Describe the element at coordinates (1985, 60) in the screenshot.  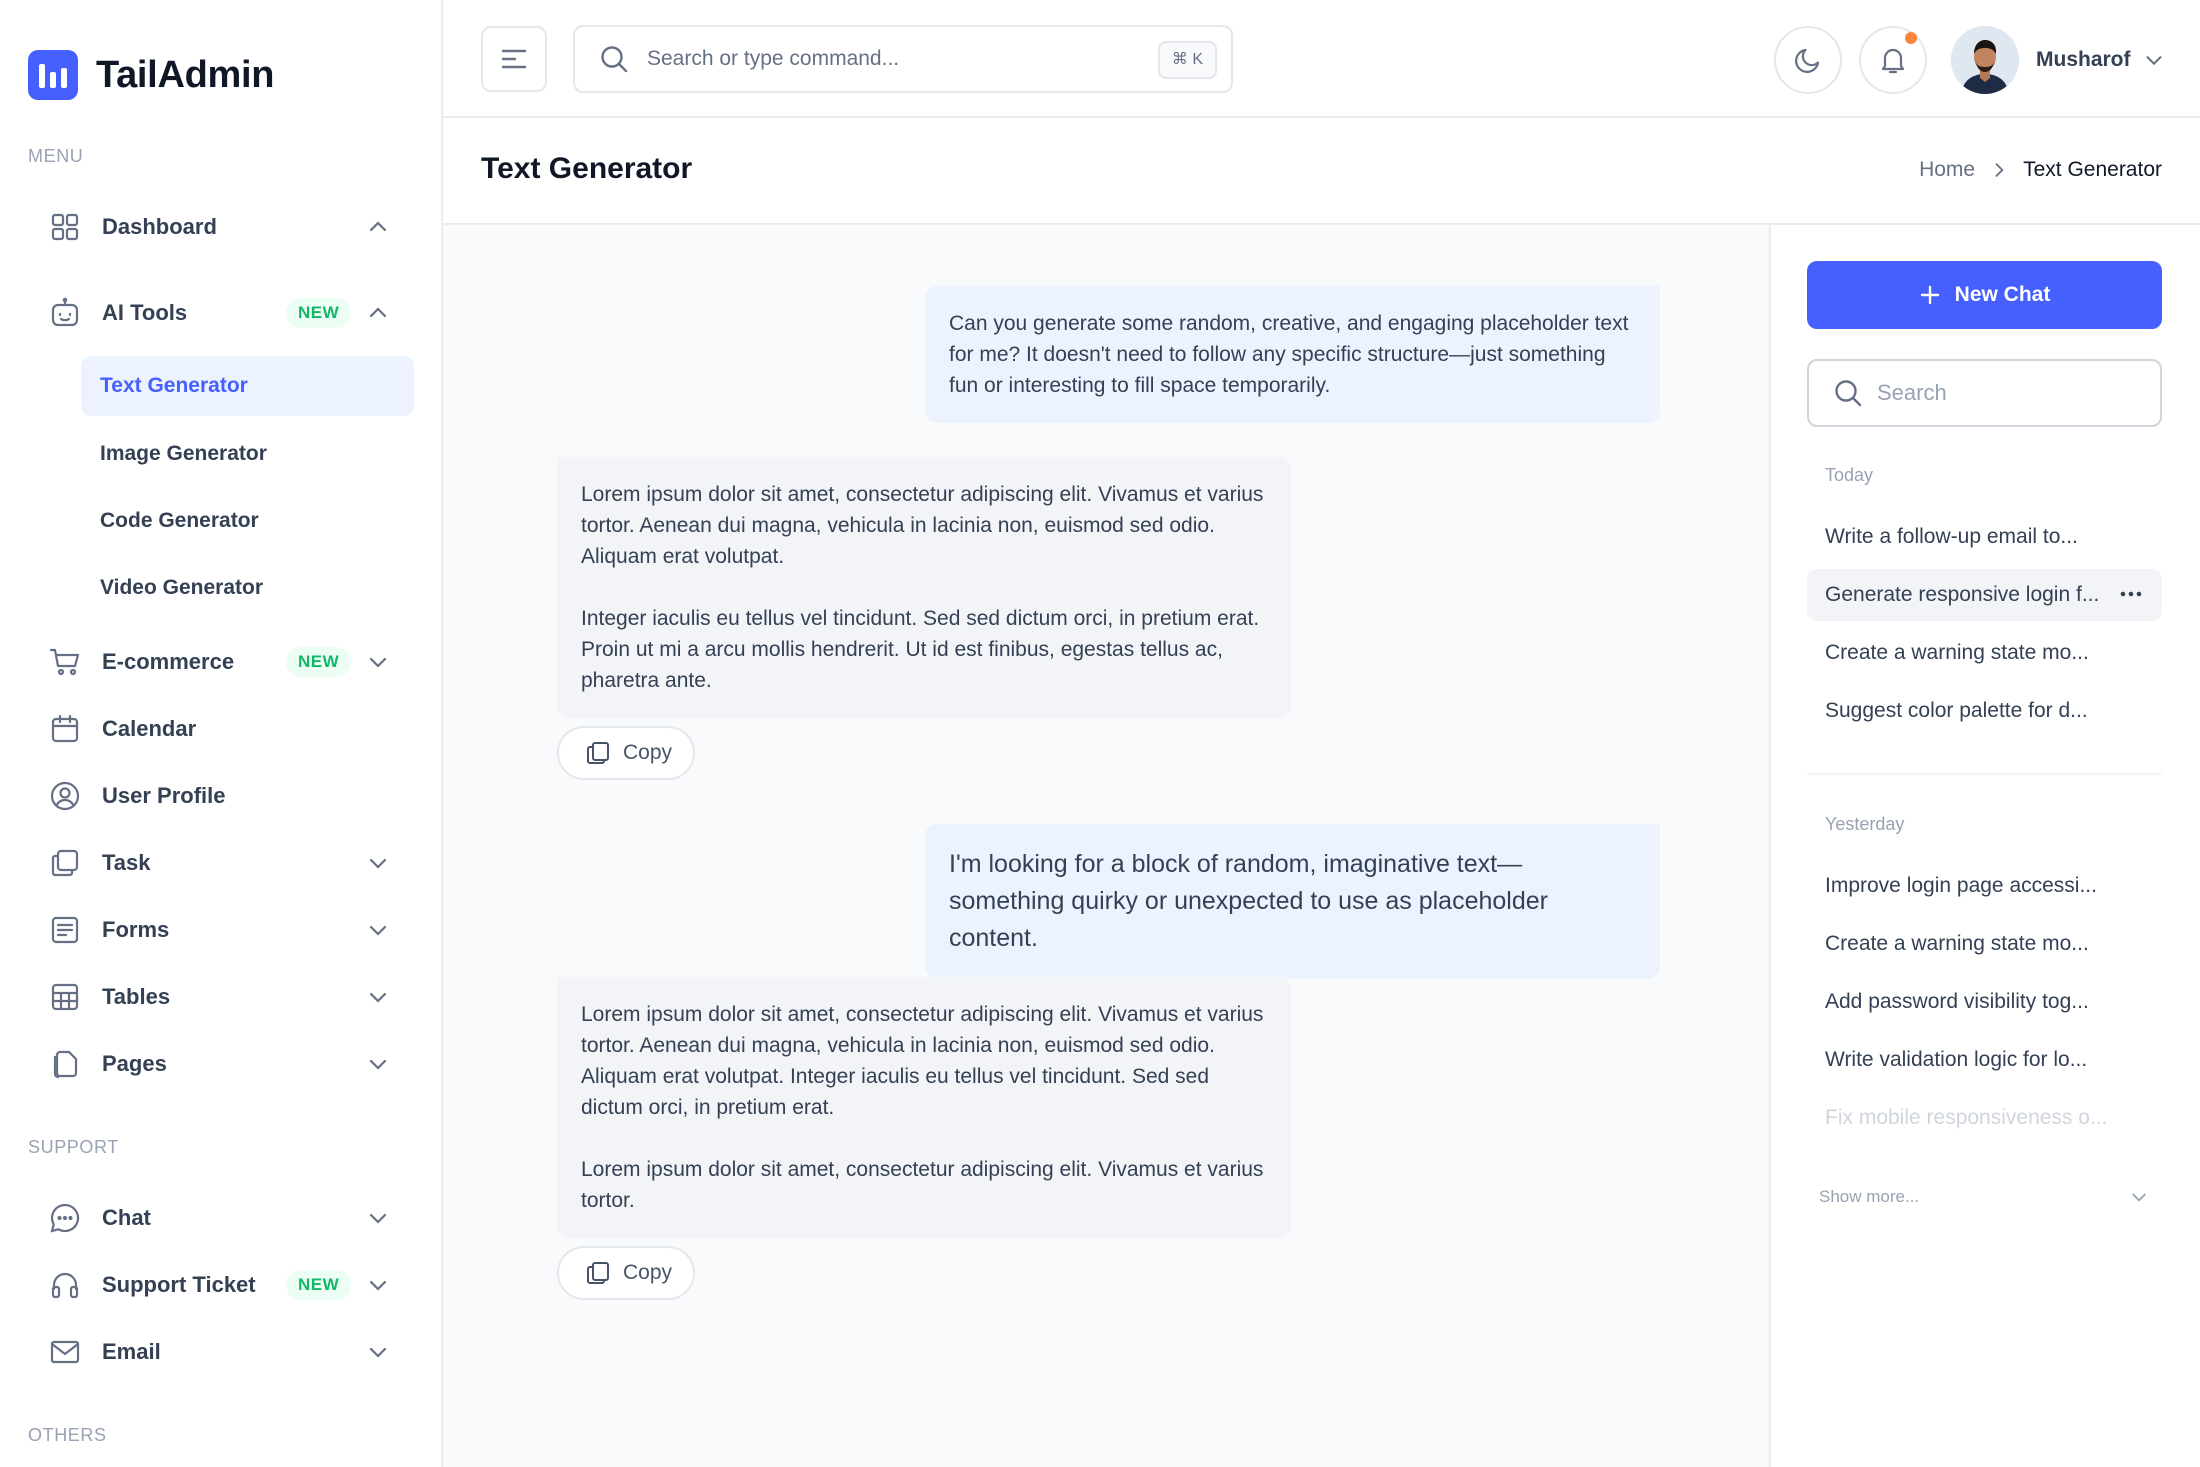
I see `avatar` at that location.